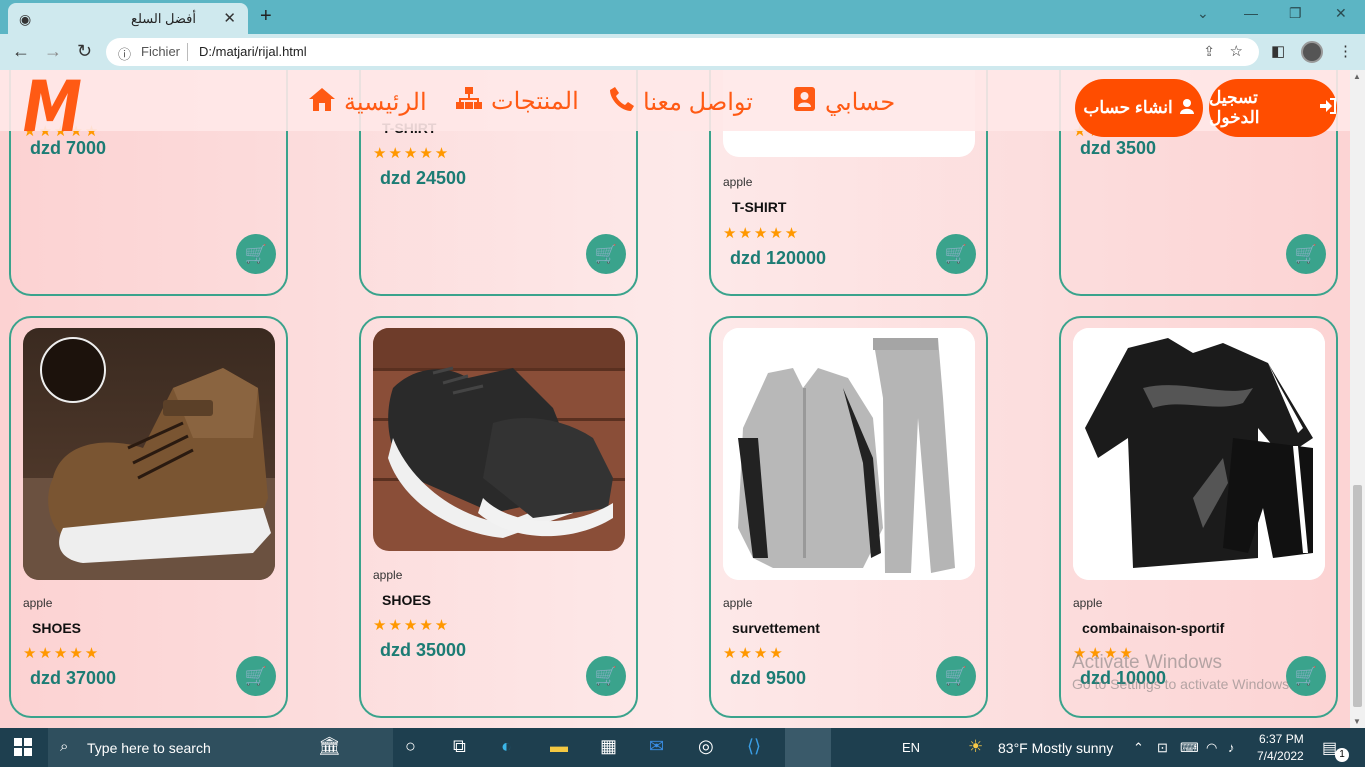  I want to click on rating-stars: ★★★★, so click(754, 653).